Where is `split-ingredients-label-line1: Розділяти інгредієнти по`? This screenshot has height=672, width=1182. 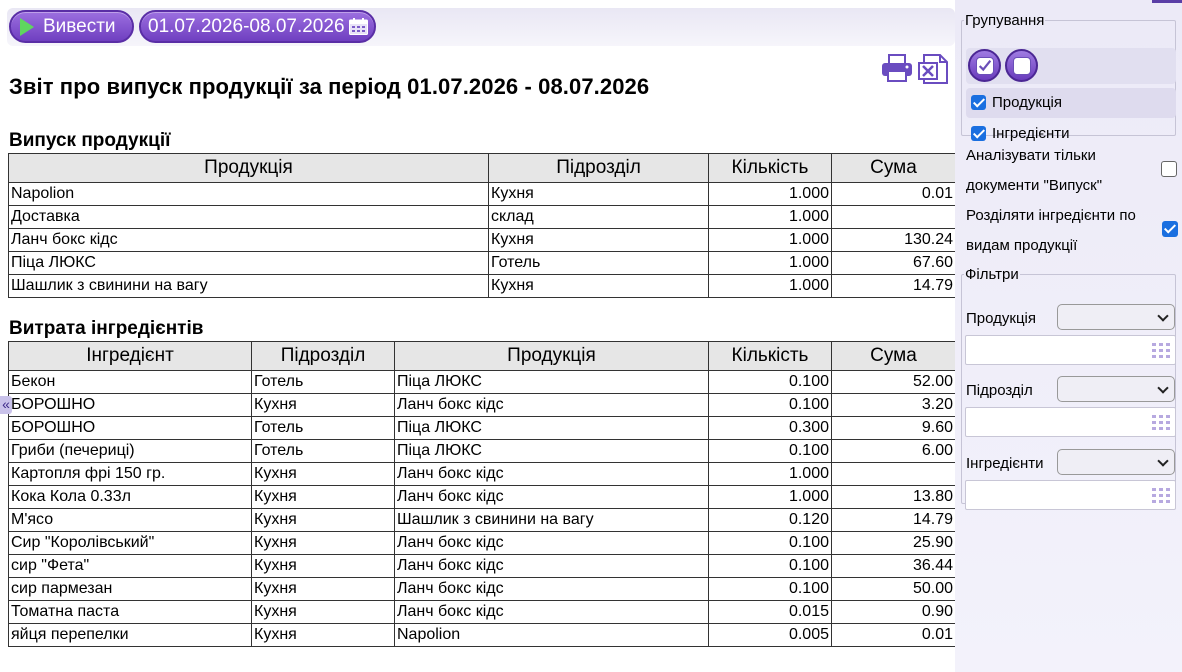 split-ingredients-label-line1: Розділяти інгредієнти по is located at coordinates (1051, 215).